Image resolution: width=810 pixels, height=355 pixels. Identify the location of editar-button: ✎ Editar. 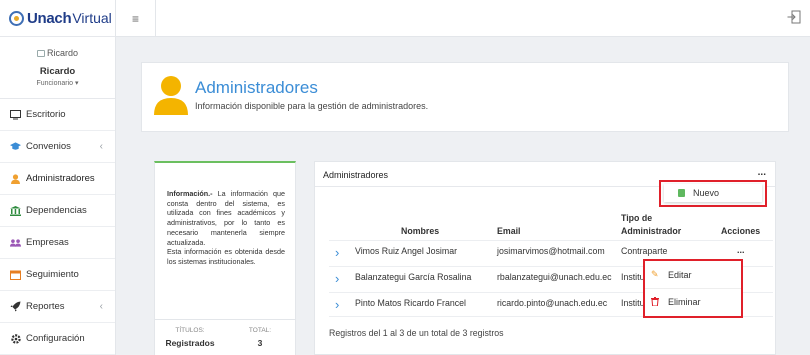
(693, 274).